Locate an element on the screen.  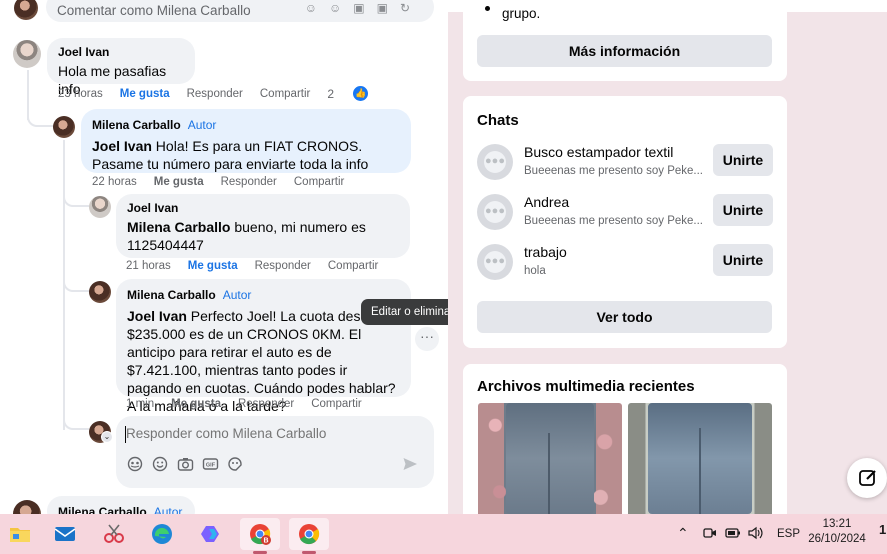
copilot-button is located at coordinates (211, 534).